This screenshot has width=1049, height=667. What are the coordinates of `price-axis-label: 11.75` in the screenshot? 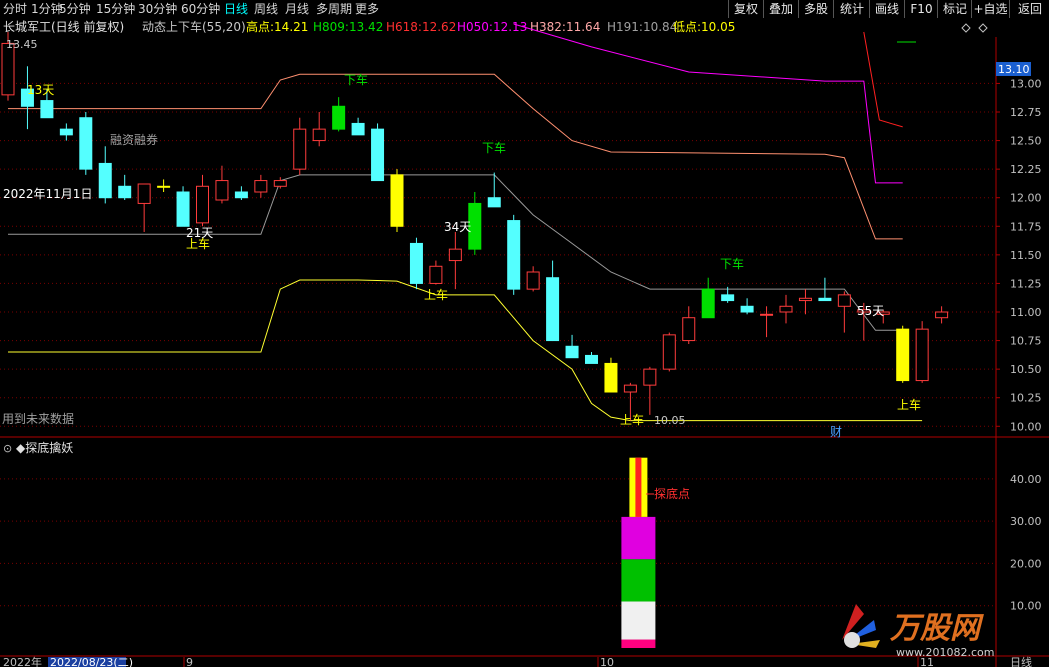 It's located at (1026, 226).